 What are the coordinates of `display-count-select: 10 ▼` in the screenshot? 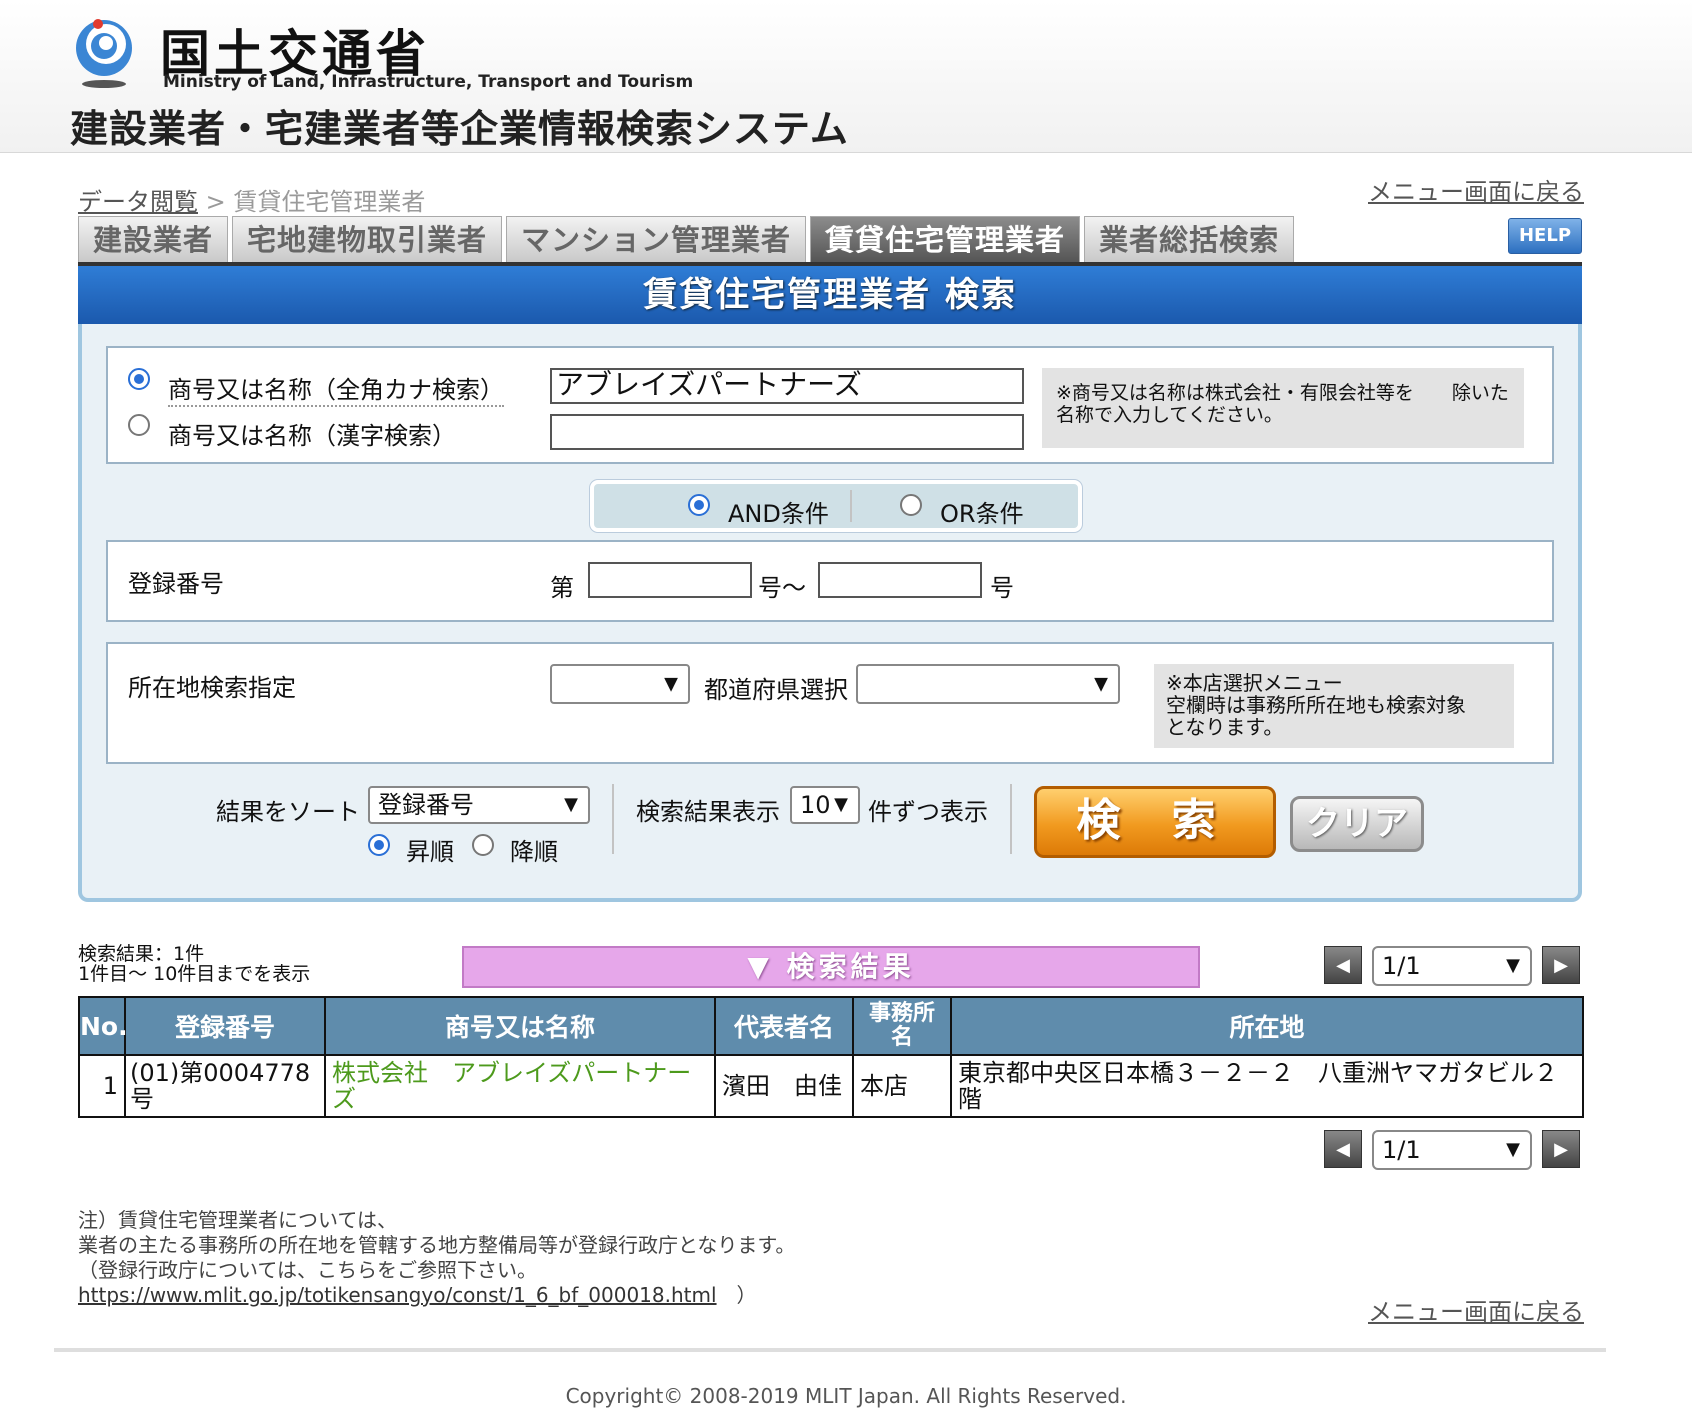 It's located at (825, 805).